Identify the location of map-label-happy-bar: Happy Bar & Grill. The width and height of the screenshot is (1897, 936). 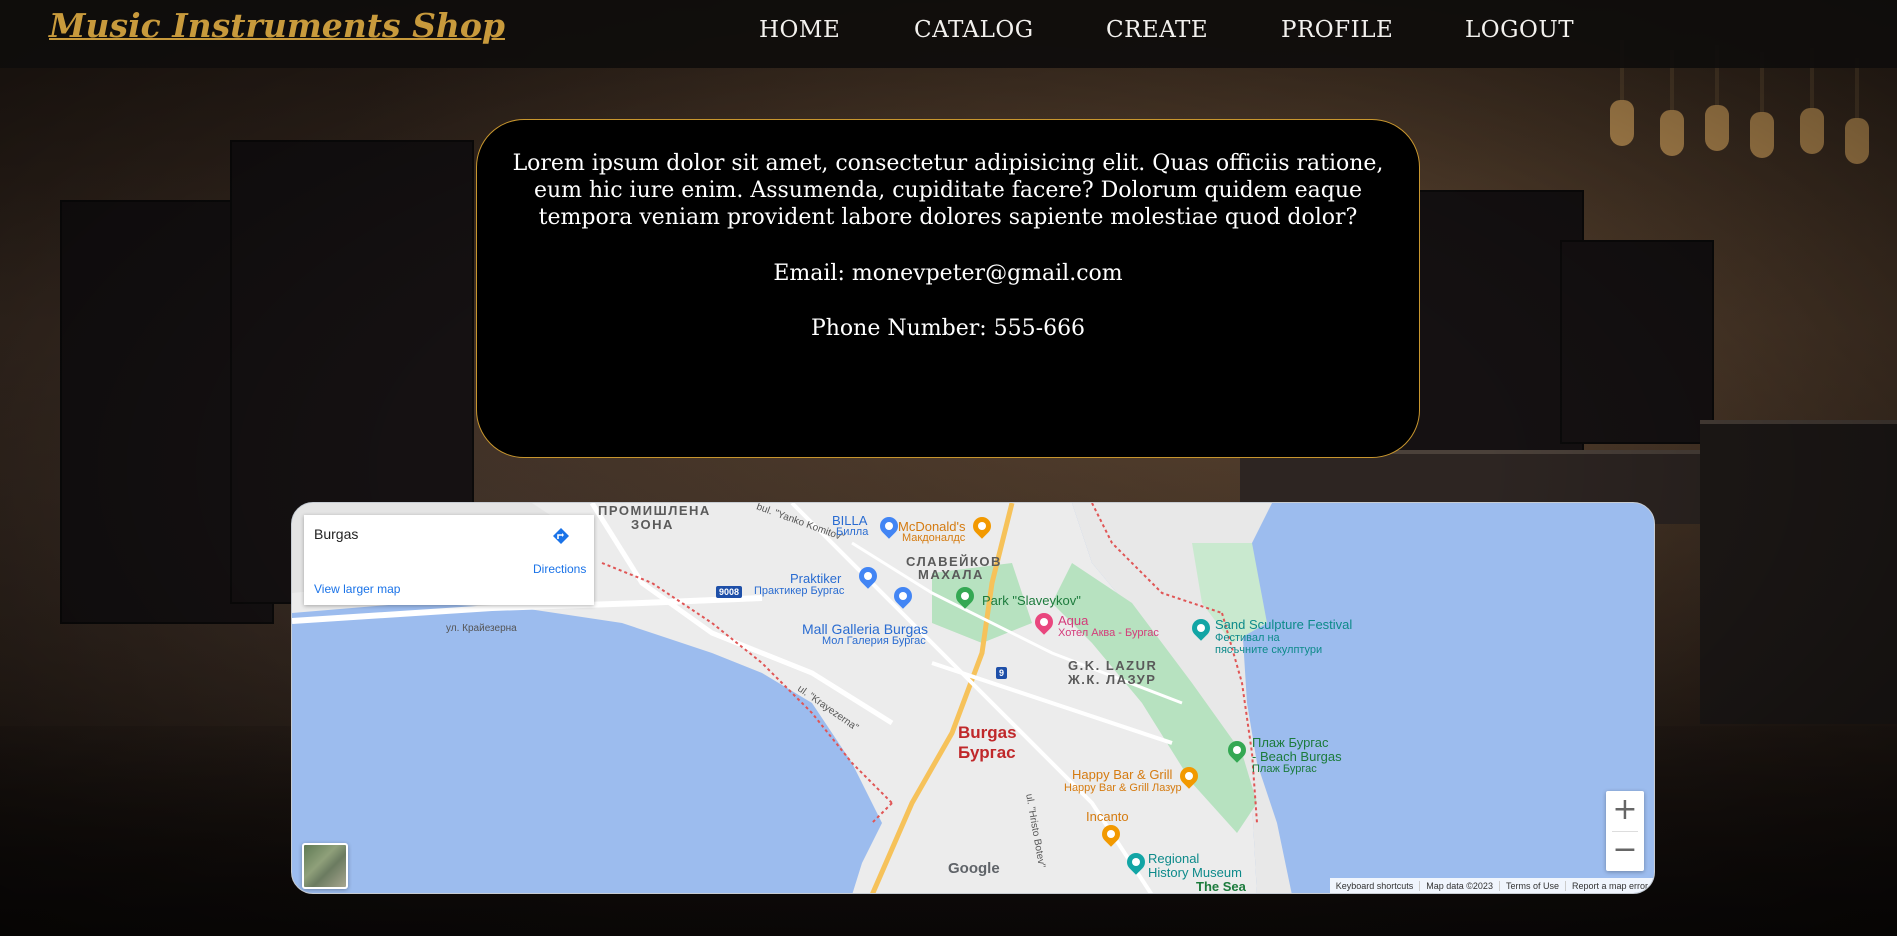
(1122, 774).